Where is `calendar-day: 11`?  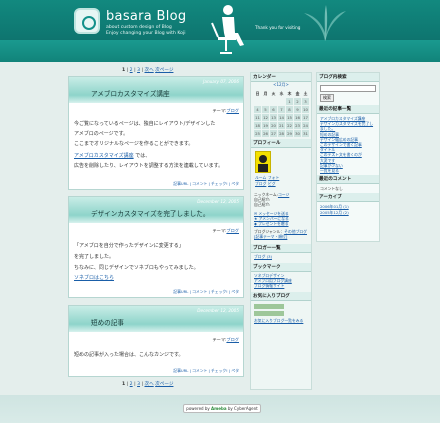
calendar-day: 11 is located at coordinates (257, 117).